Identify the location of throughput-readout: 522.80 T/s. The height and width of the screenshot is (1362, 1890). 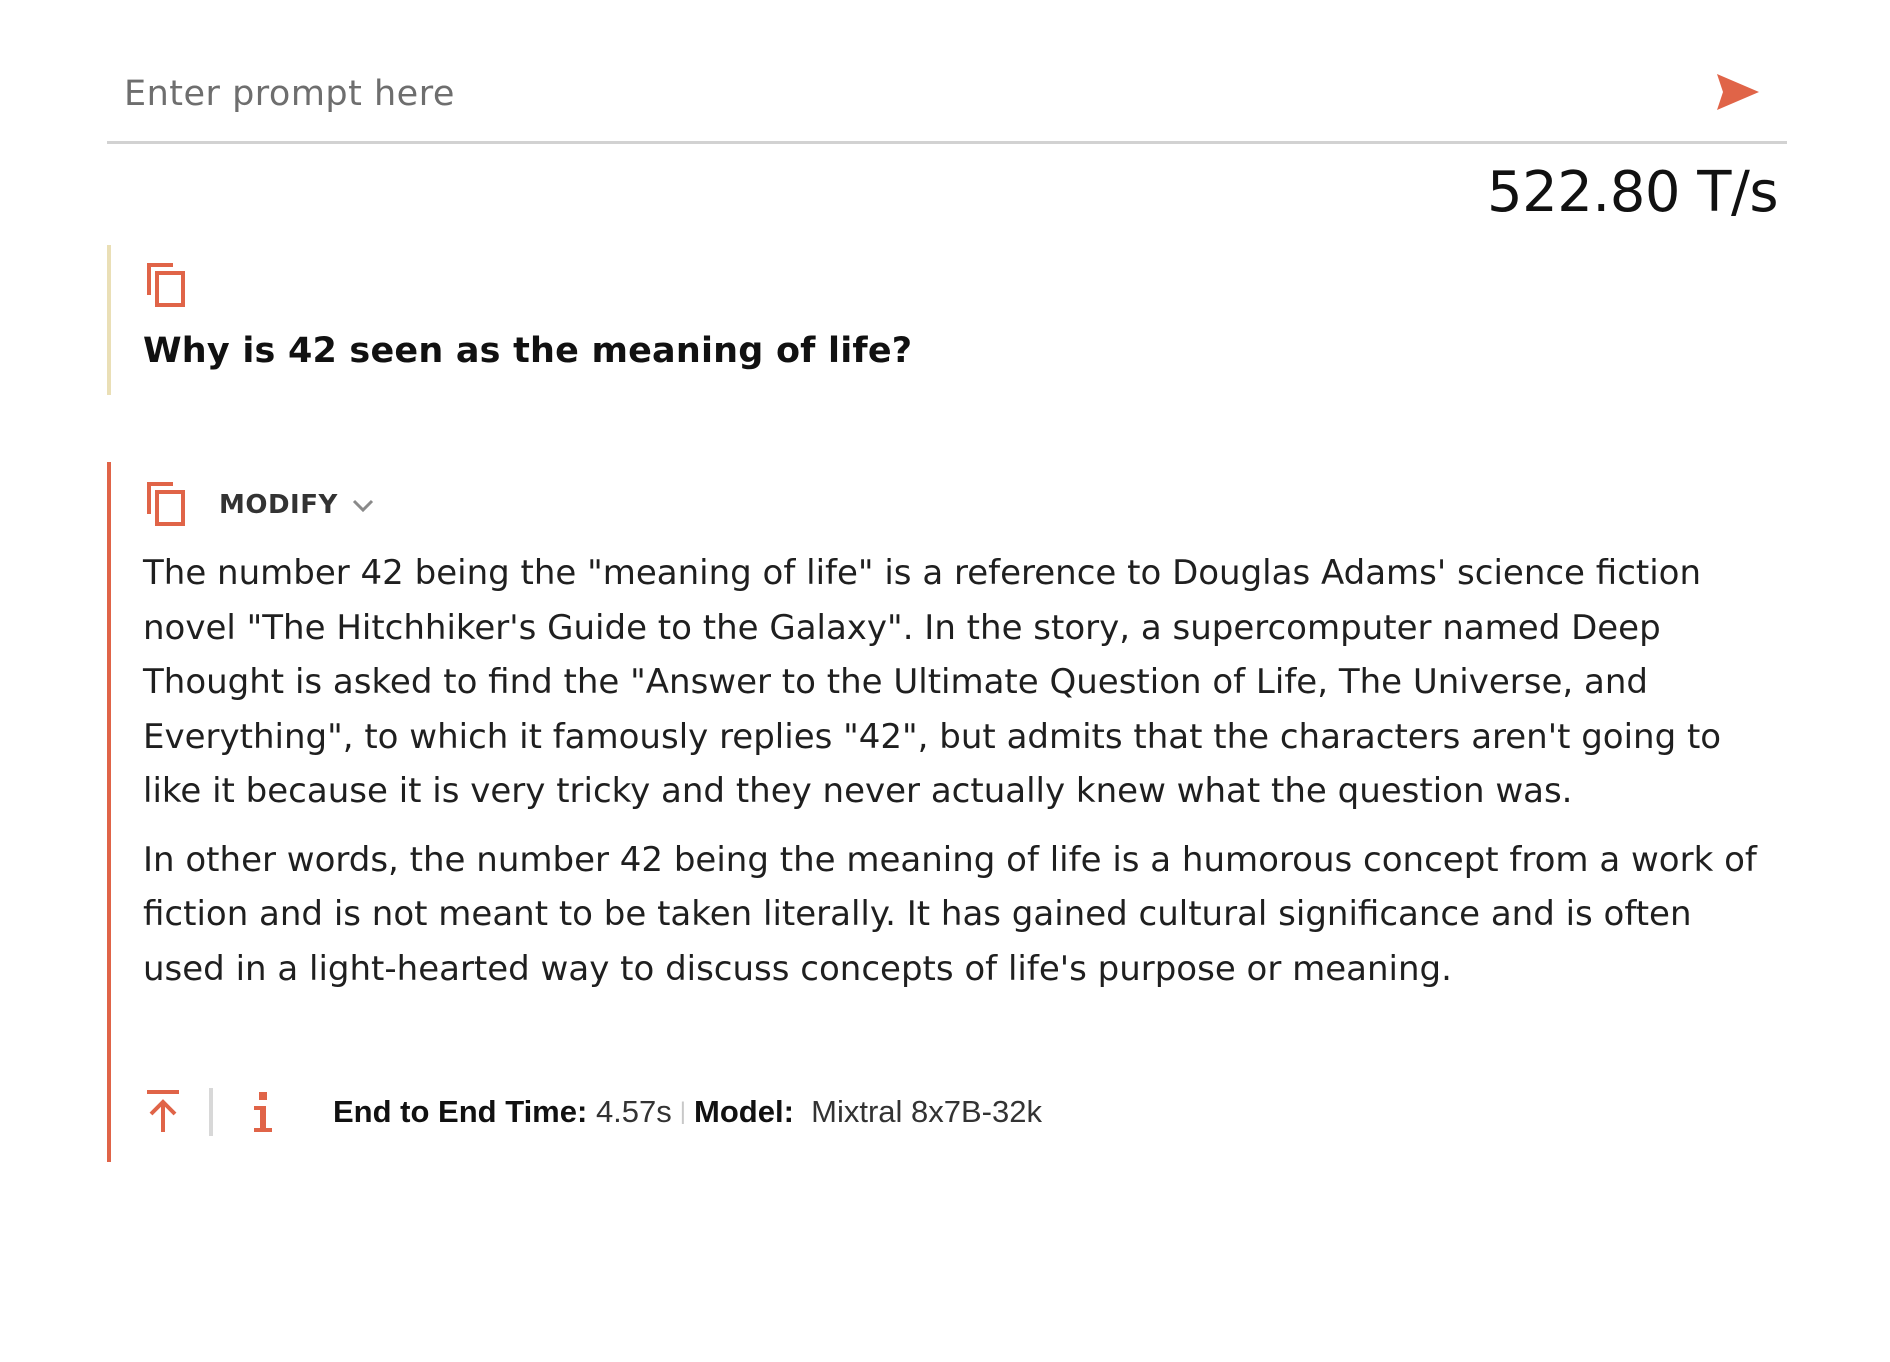
(1633, 192).